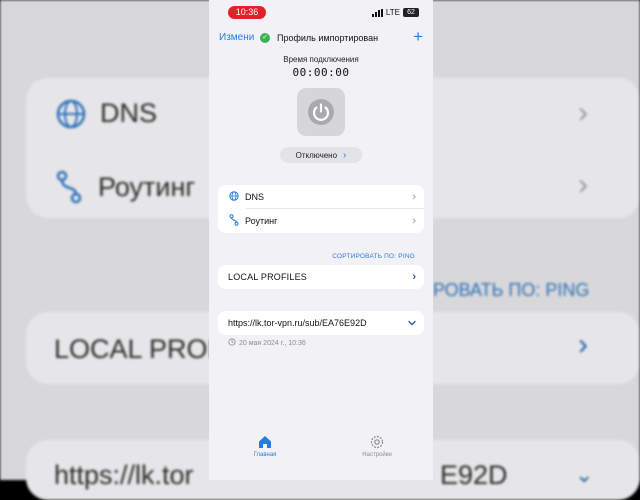 The width and height of the screenshot is (640, 500). What do you see at coordinates (584, 474) in the screenshot?
I see `bg-chevron-down-icon: ⌄` at bounding box center [584, 474].